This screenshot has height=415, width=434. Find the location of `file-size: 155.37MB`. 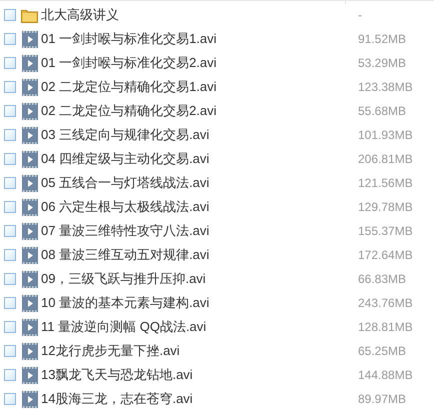

file-size: 155.37MB is located at coordinates (385, 231).